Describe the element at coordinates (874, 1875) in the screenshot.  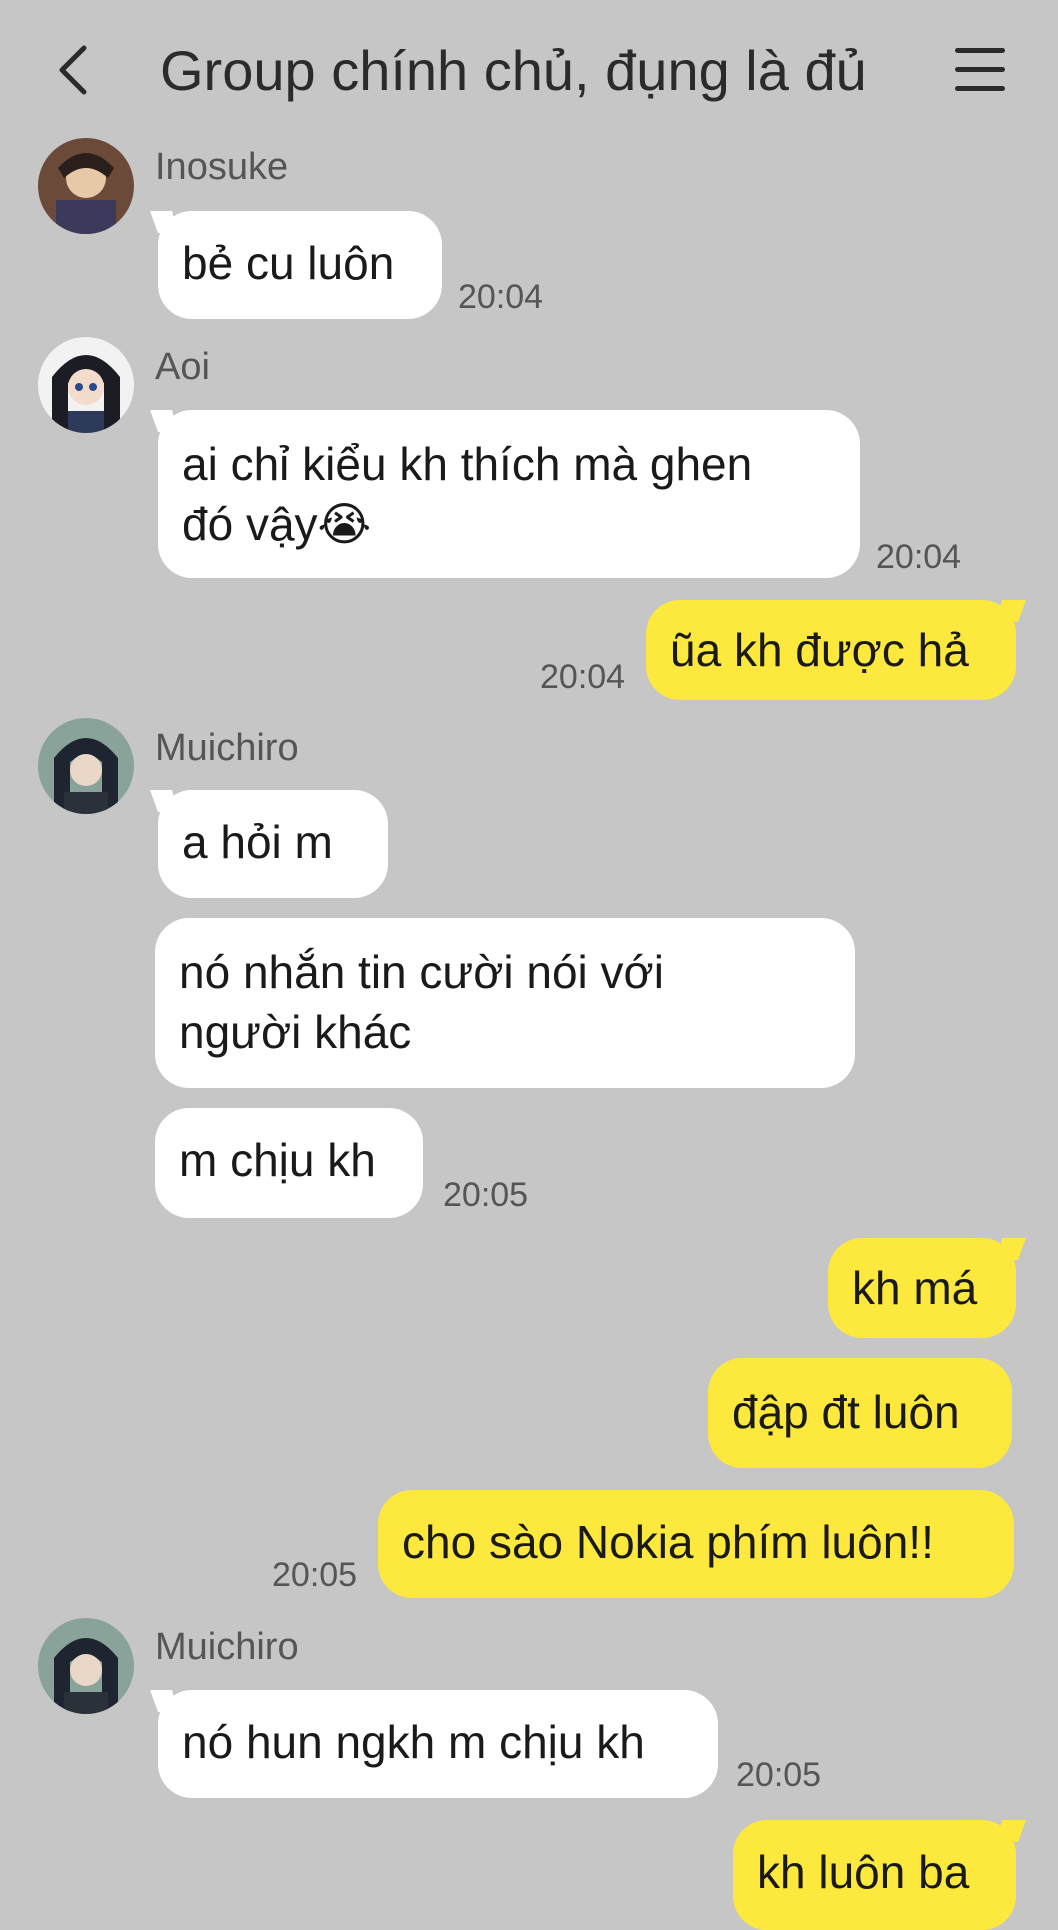
I see `message-bubble: kh luôn ba` at that location.